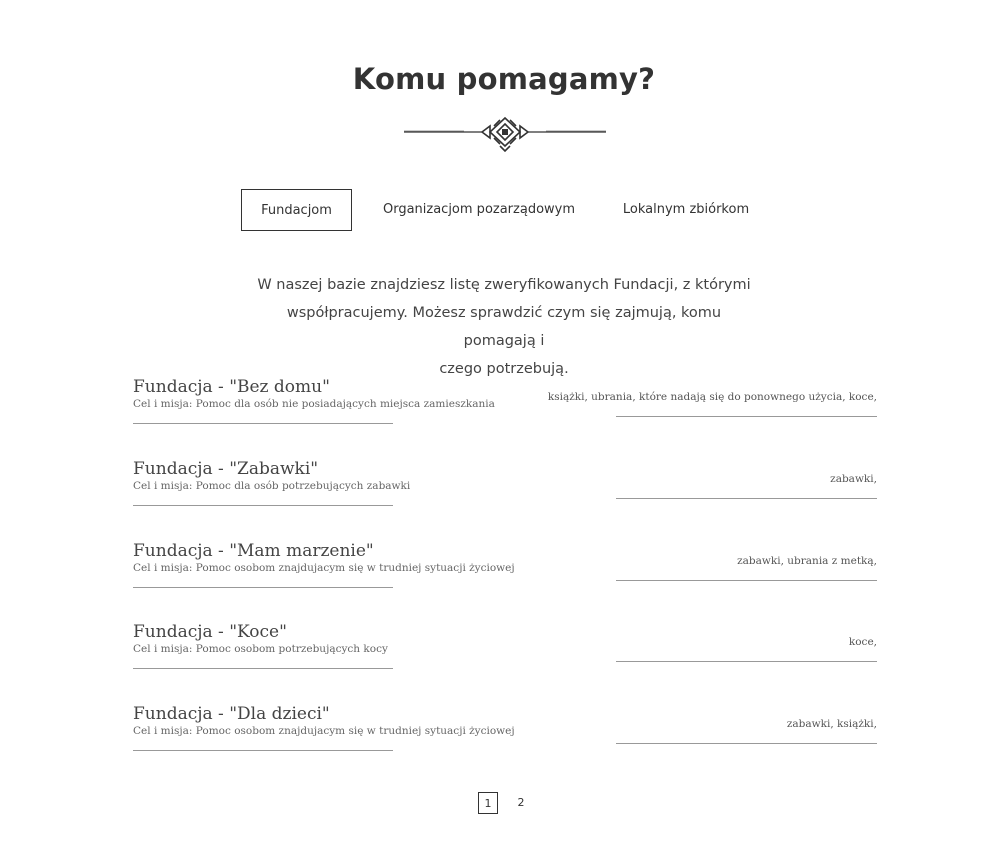  What do you see at coordinates (253, 551) in the screenshot?
I see `item-name: Fundacja - "Mam marzenie"` at bounding box center [253, 551].